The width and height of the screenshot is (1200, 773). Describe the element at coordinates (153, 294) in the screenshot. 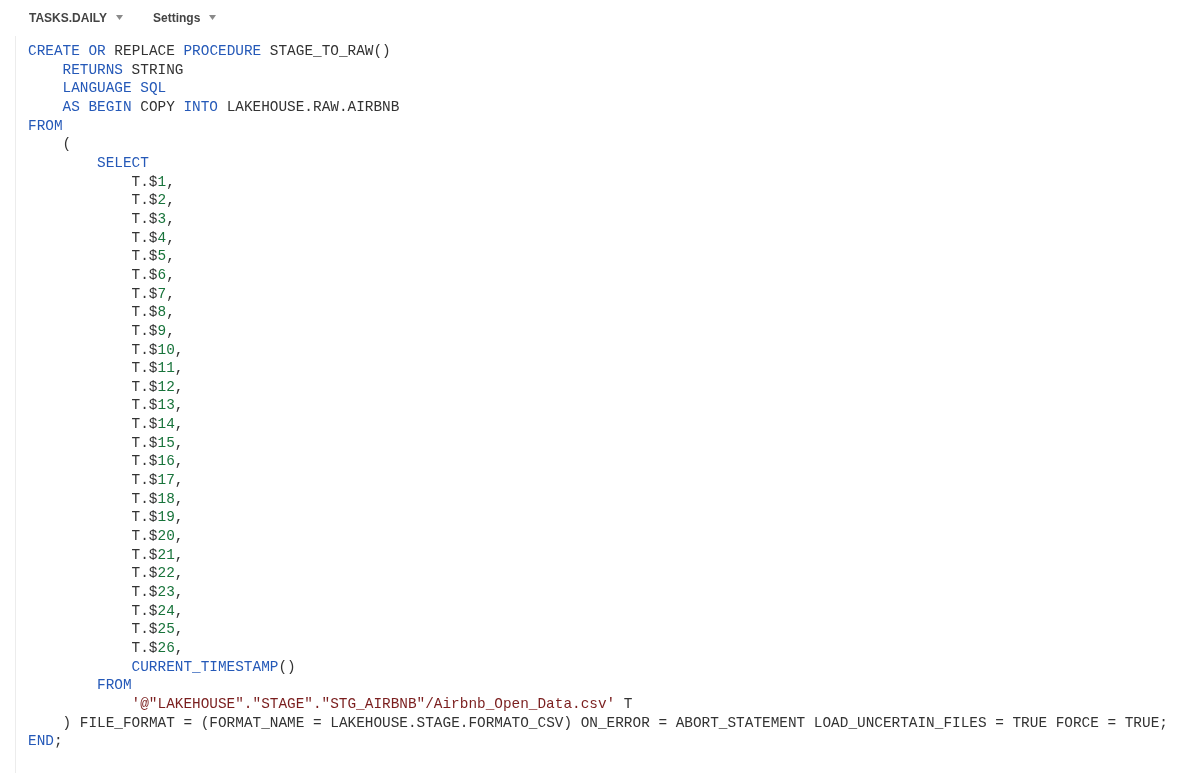

I see `code-line: T.$7,` at that location.